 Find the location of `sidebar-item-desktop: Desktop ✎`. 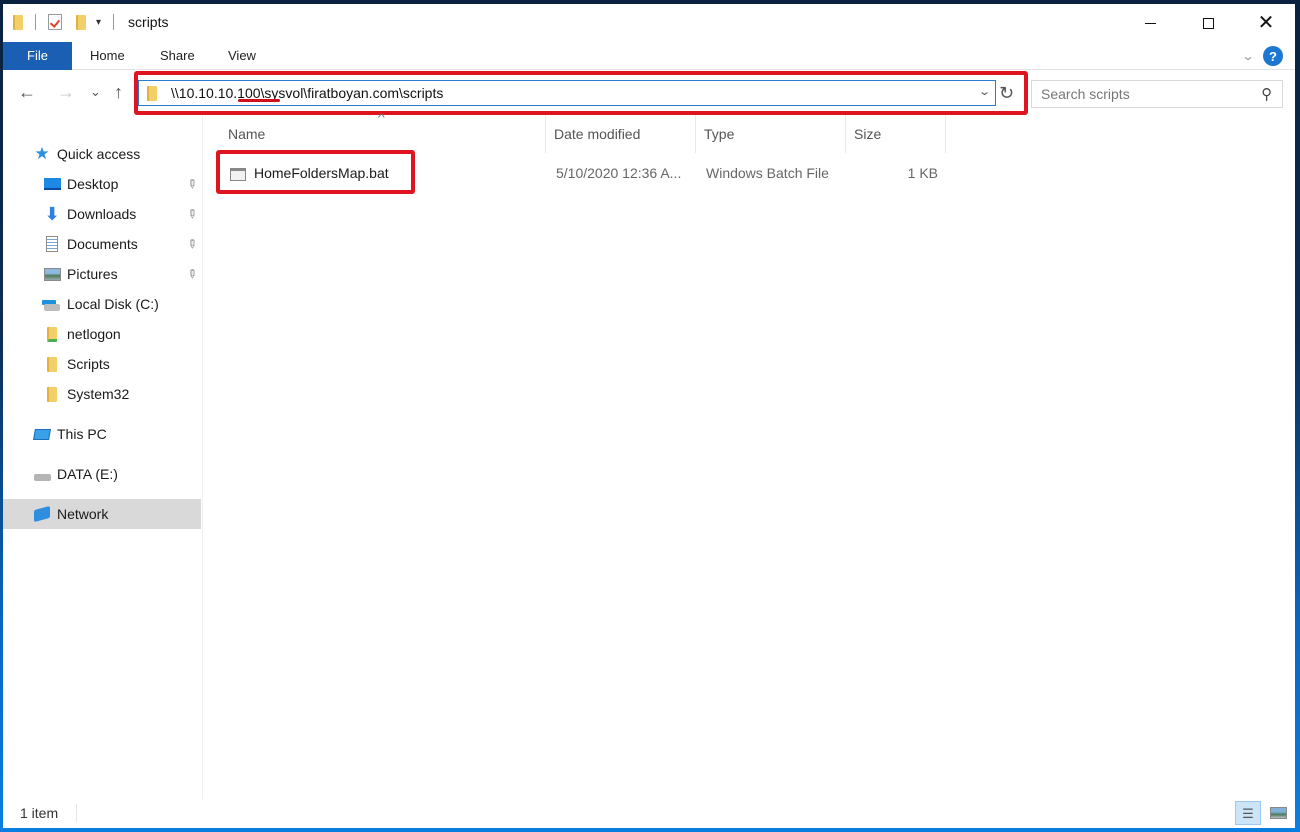

sidebar-item-desktop: Desktop ✎ is located at coordinates (102, 184).